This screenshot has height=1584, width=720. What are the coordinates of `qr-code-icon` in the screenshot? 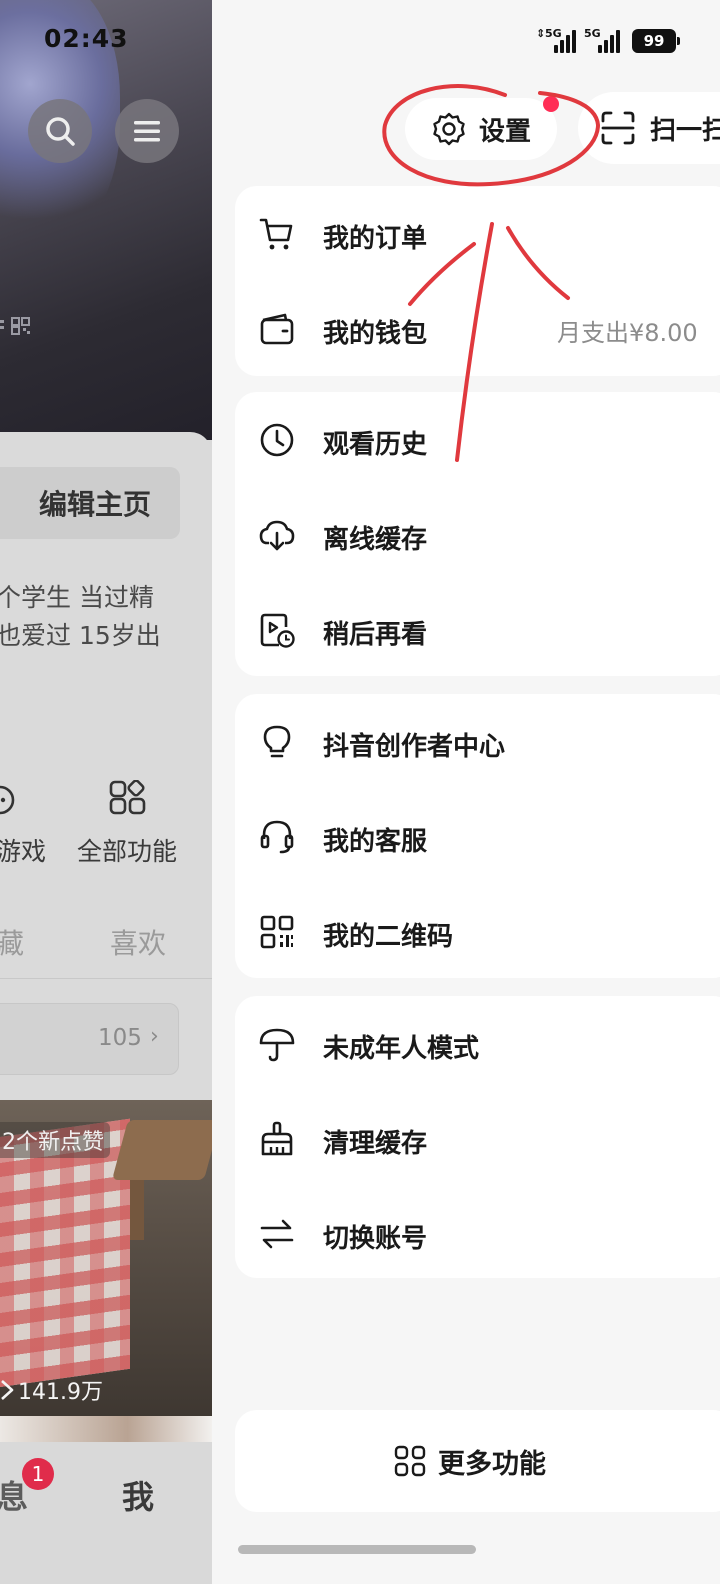 It's located at (277, 932).